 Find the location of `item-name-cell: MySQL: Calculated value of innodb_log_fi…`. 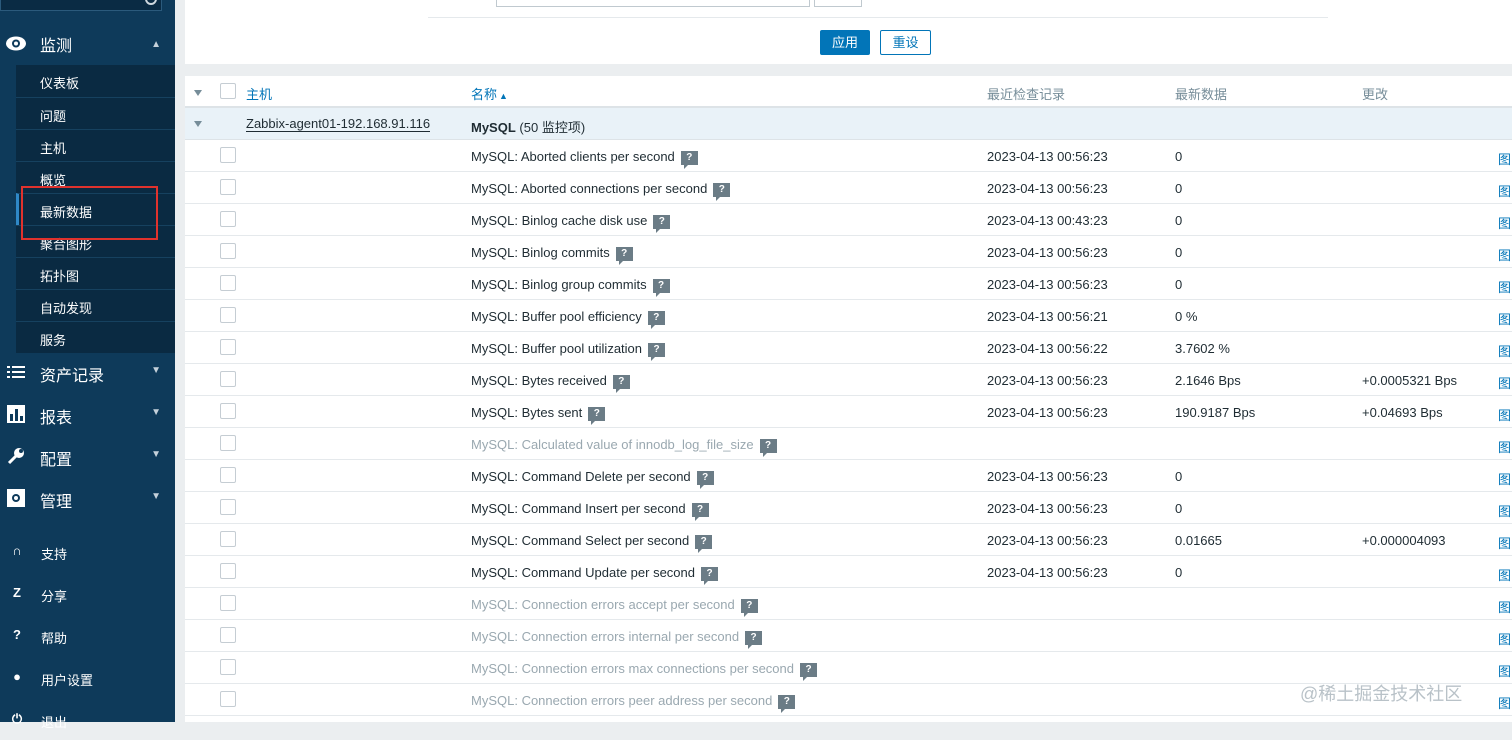

item-name-cell: MySQL: Calculated value of innodb_log_fi… is located at coordinates (624, 447).